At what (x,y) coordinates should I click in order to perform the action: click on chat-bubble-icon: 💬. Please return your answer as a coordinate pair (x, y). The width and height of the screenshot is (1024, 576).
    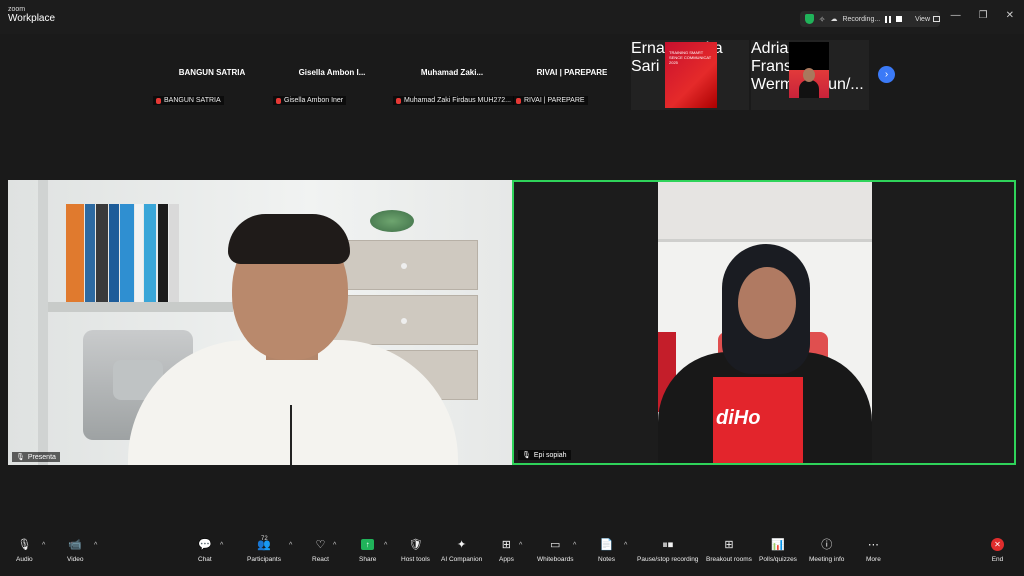
    Looking at the image, I should click on (205, 545).